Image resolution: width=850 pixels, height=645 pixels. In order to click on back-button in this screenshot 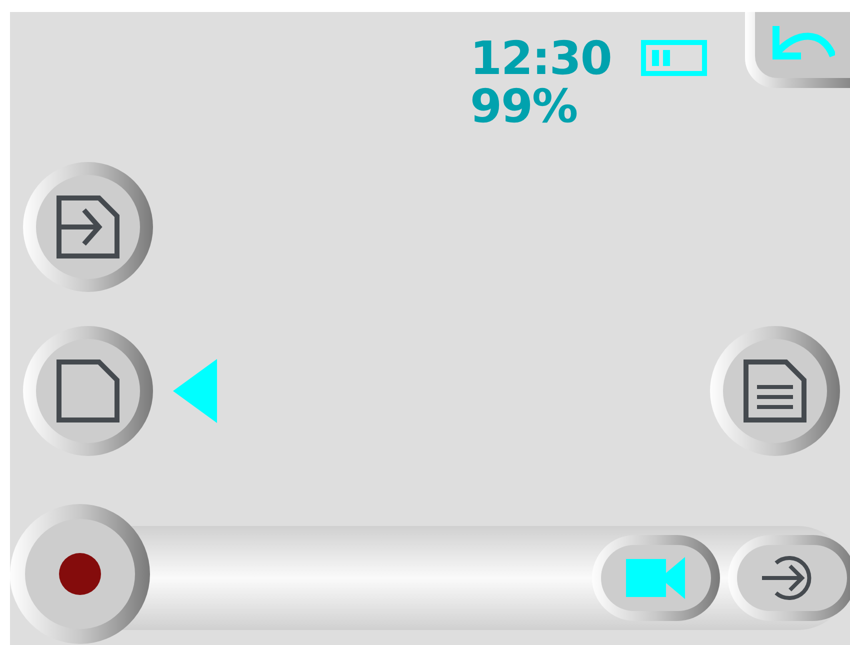, I will do `click(797, 50)`.